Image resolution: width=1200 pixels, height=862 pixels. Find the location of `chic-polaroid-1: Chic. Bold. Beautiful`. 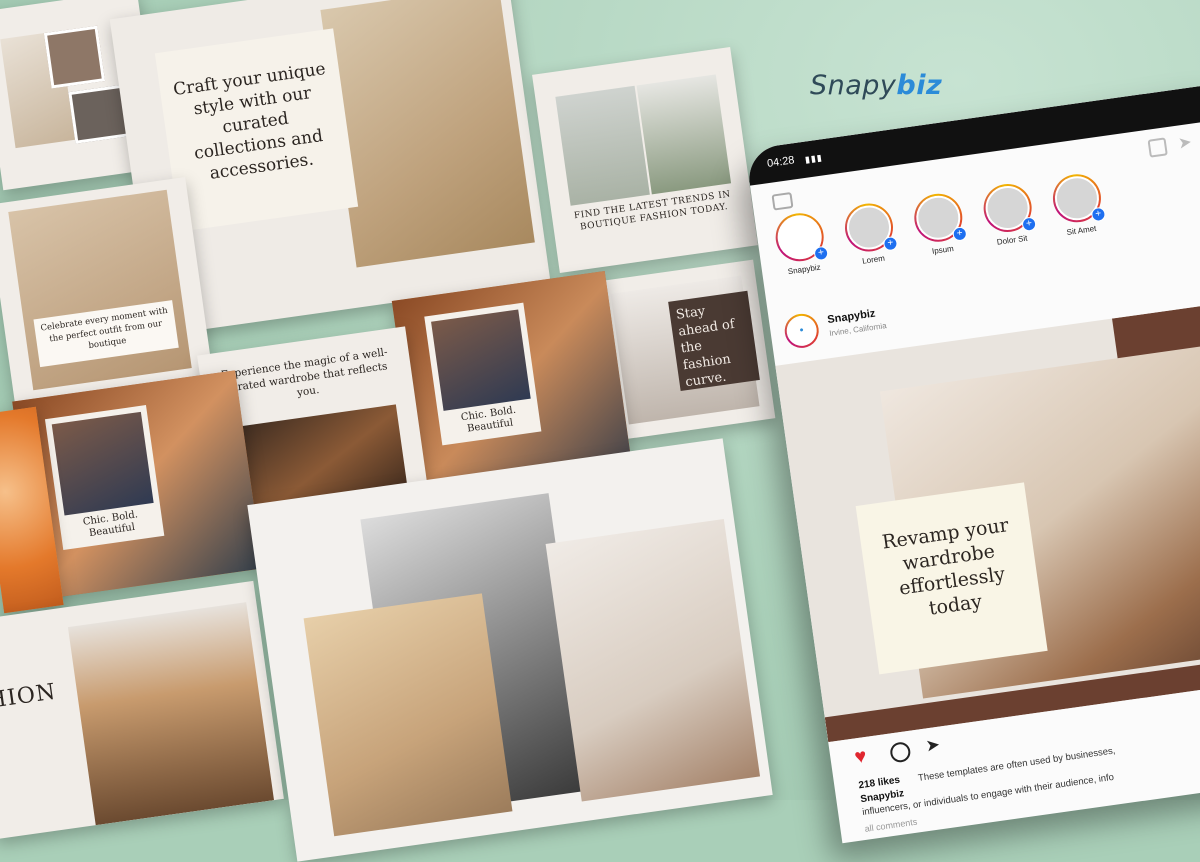

chic-polaroid-1: Chic. Bold. Beautiful is located at coordinates (483, 374).